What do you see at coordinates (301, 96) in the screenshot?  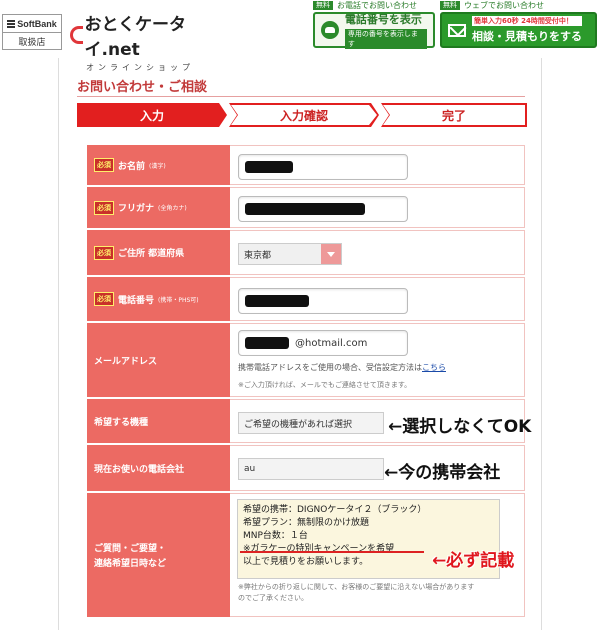 I see `title-divider` at bounding box center [301, 96].